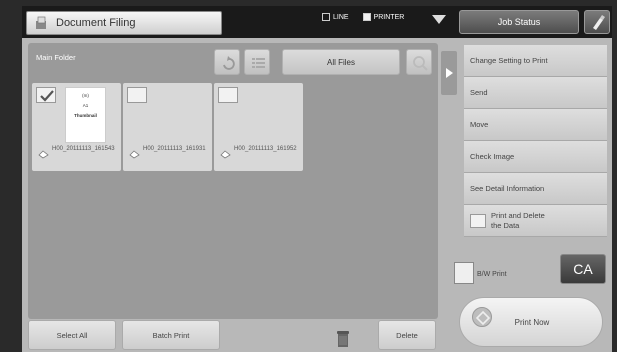 This screenshot has height=352, width=617. What do you see at coordinates (464, 273) in the screenshot?
I see `bw-print-checkbox` at bounding box center [464, 273].